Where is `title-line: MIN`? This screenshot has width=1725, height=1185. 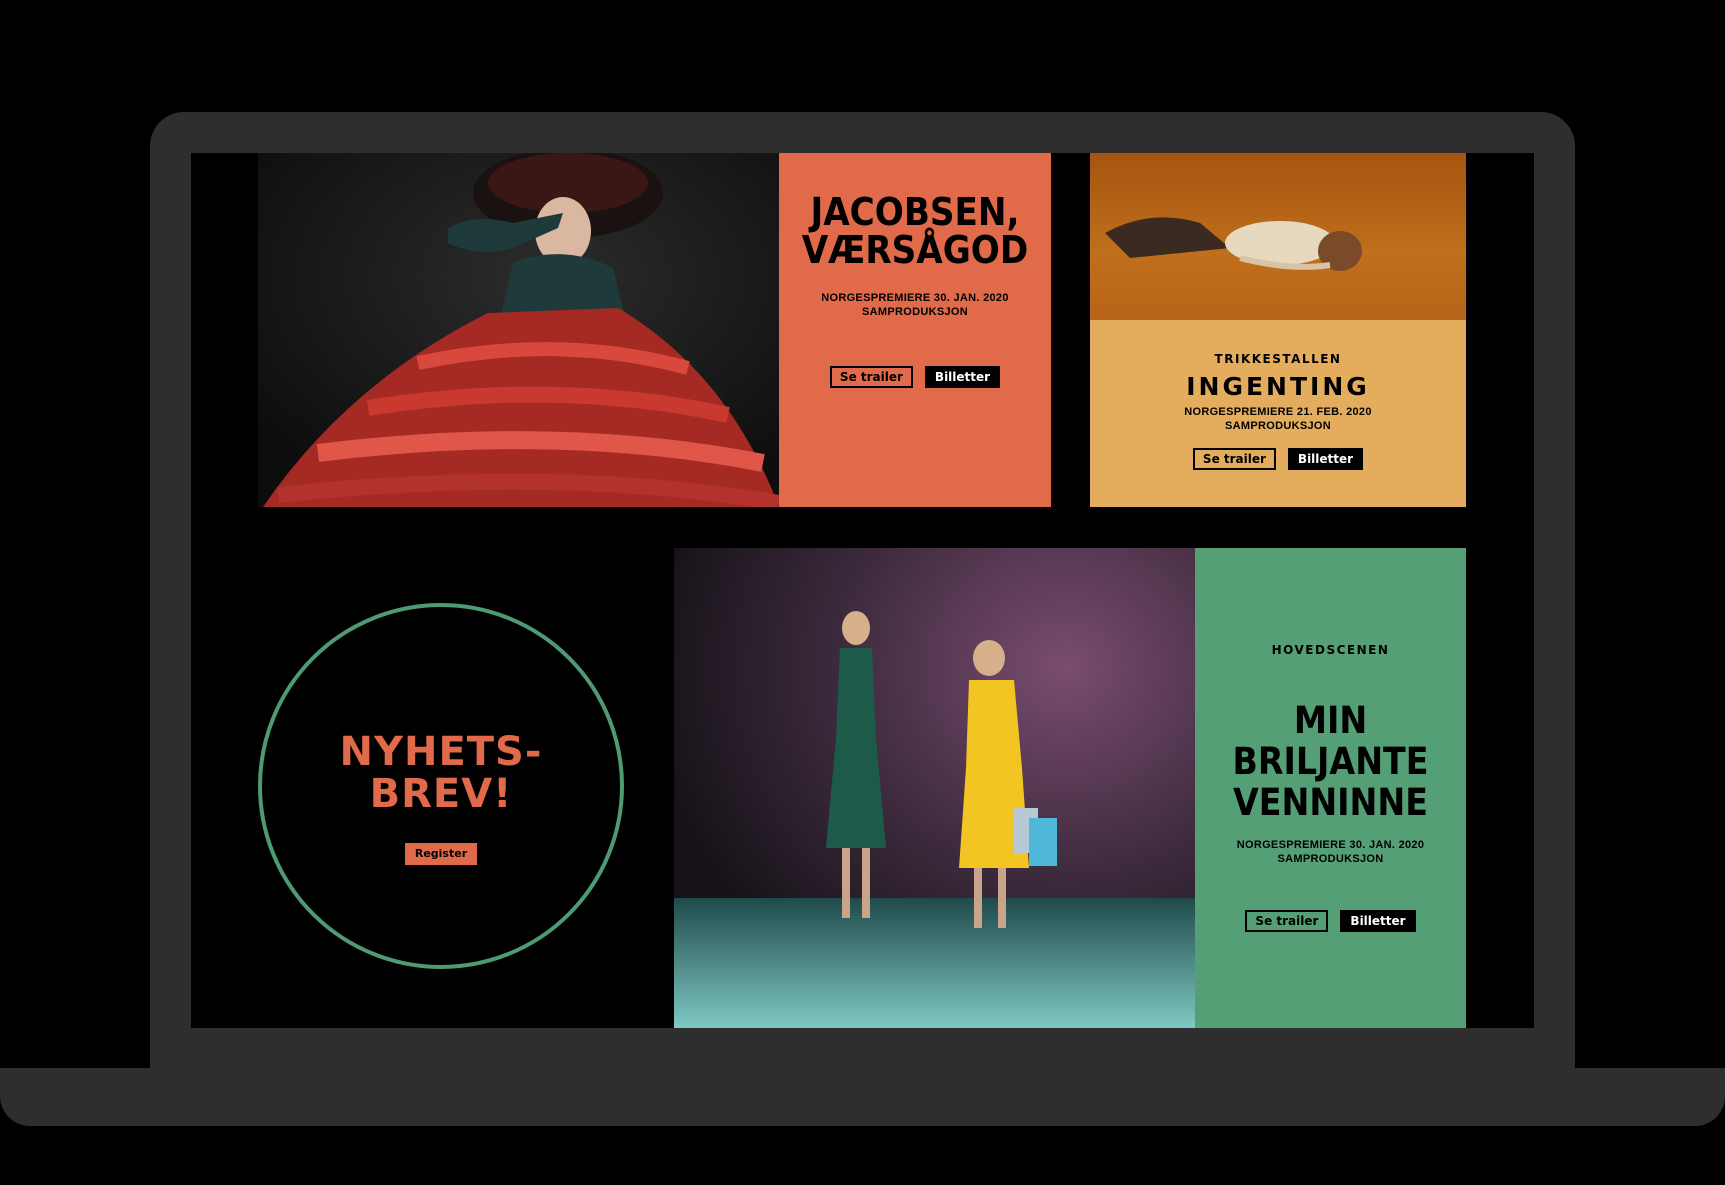 title-line: MIN is located at coordinates (1330, 720).